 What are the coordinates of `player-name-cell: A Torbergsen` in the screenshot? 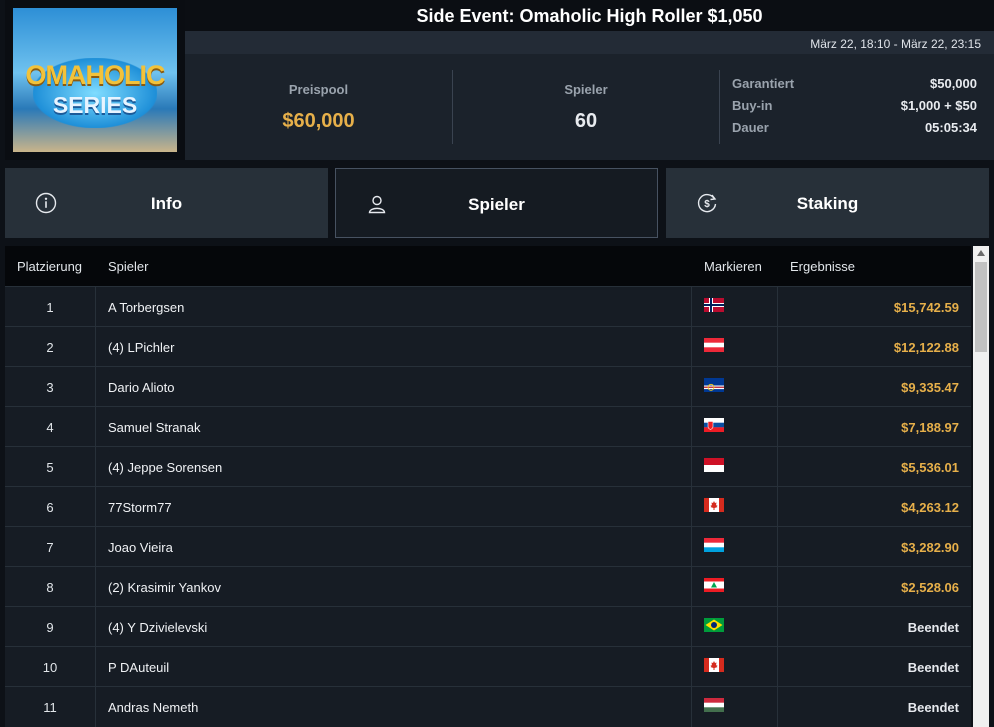 It's located at (146, 307).